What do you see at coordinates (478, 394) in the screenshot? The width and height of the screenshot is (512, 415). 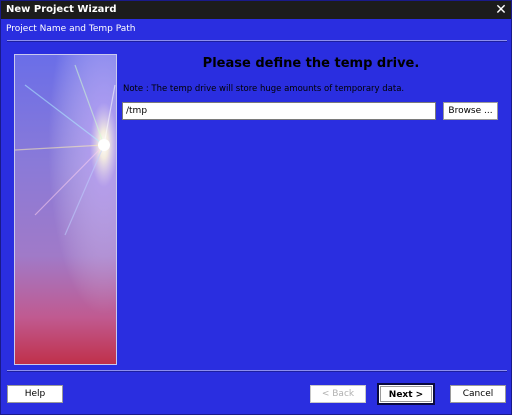 I see `cancel-button: Cancel` at bounding box center [478, 394].